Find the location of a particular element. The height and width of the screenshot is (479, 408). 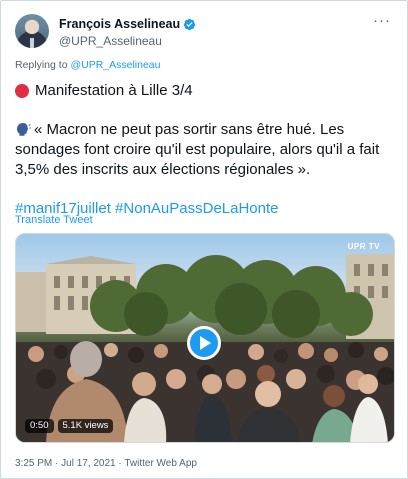

author-name-block: François Asselineau @UPR_Asselineau is located at coordinates (127, 32).